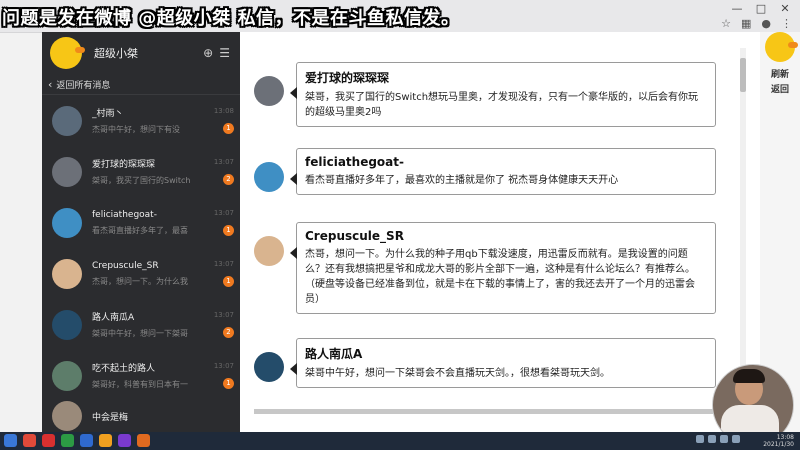 Image resolution: width=800 pixels, height=450 pixels. Describe the element at coordinates (124, 369) in the screenshot. I see `conversation-name: 吃不起土的路人` at that location.